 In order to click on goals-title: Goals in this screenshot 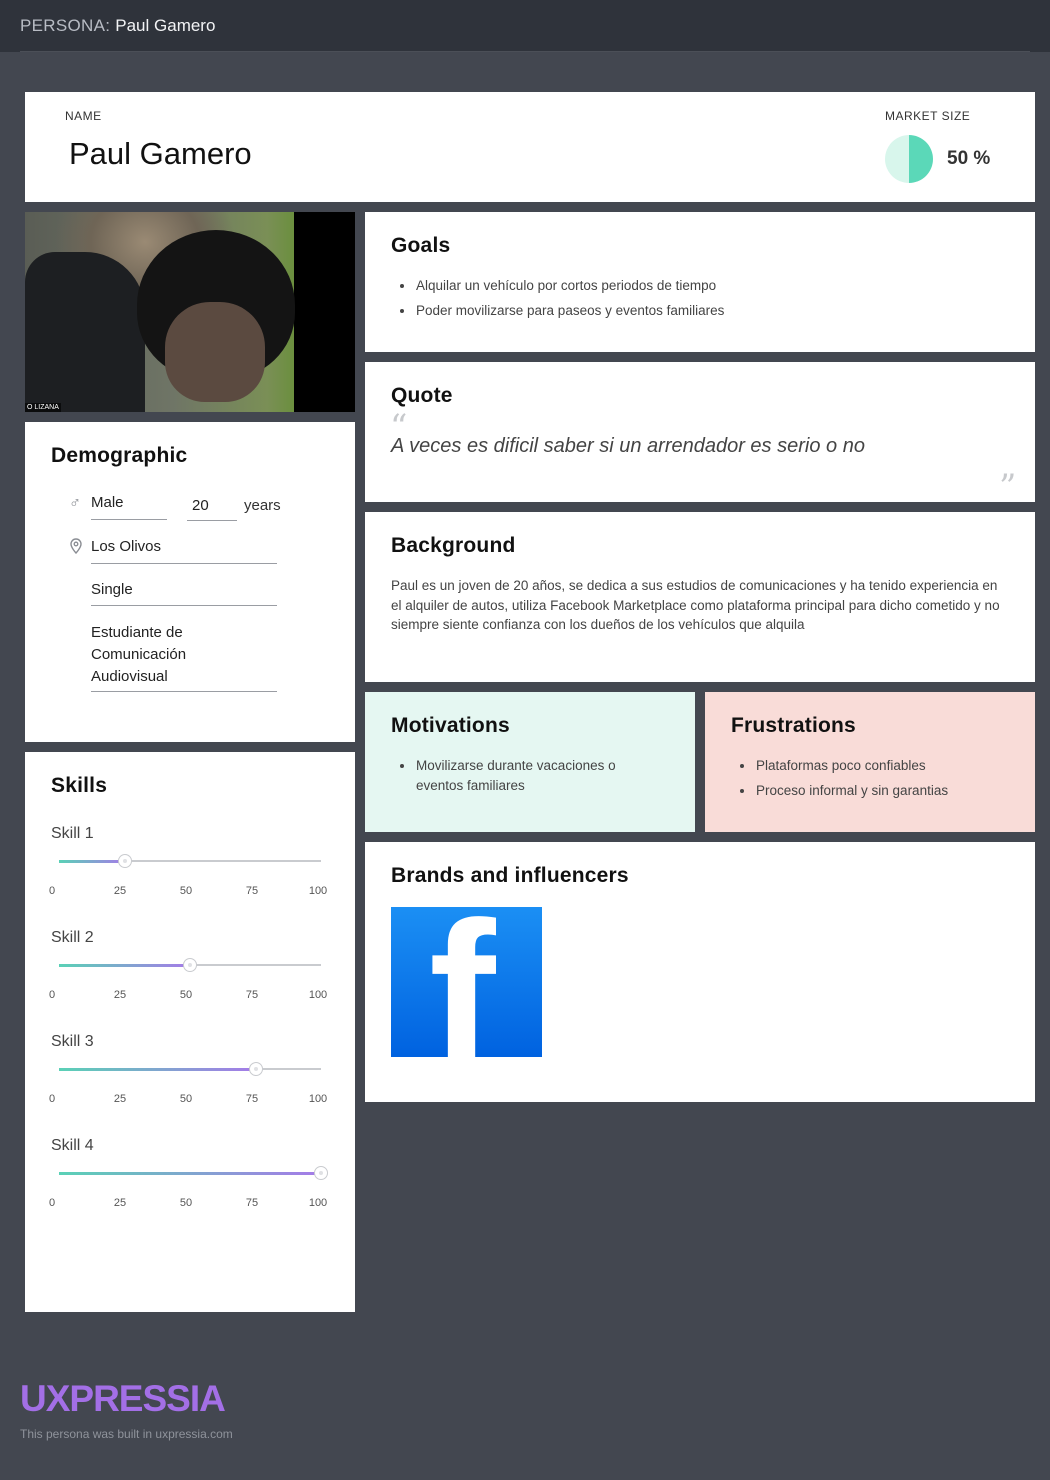, I will do `click(421, 245)`.